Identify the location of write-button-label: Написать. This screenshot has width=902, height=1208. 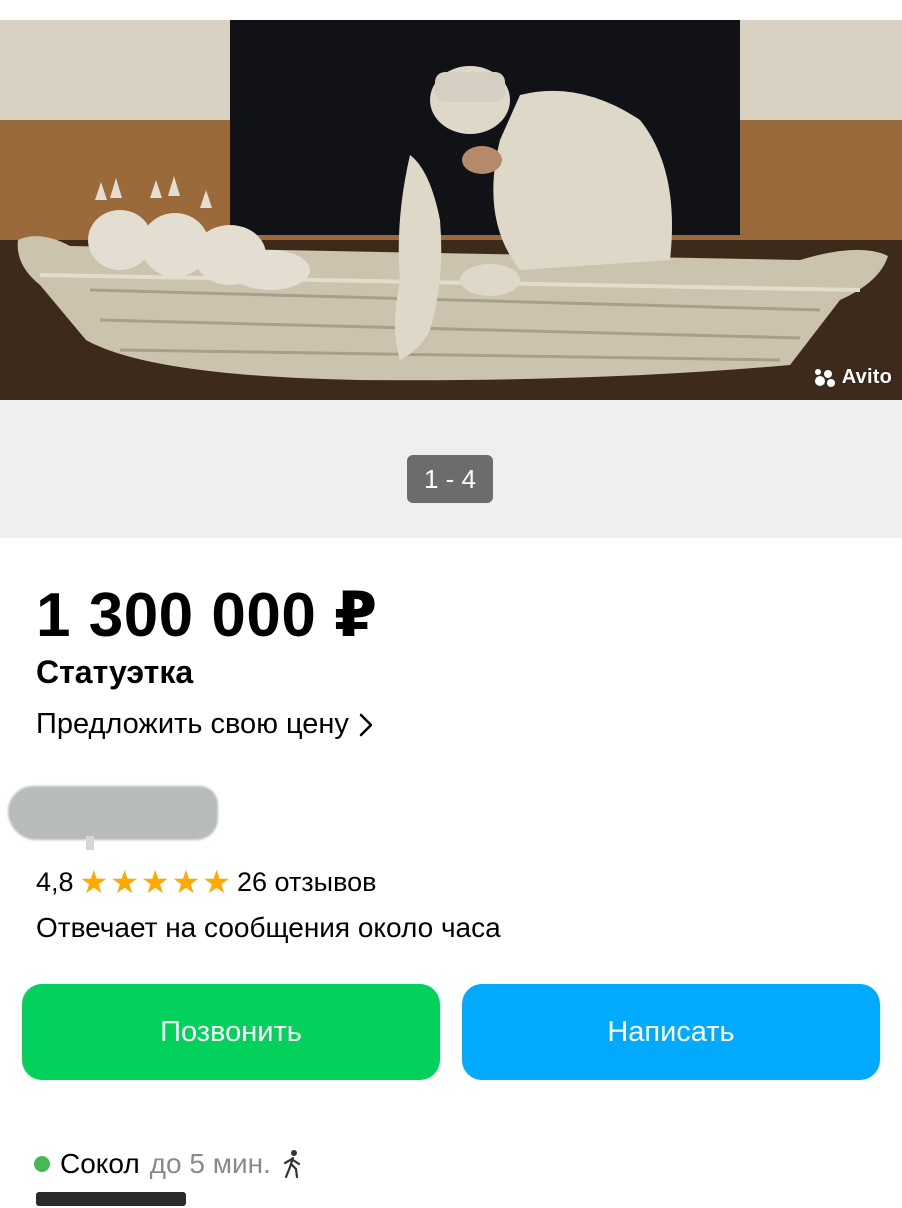
(671, 1031).